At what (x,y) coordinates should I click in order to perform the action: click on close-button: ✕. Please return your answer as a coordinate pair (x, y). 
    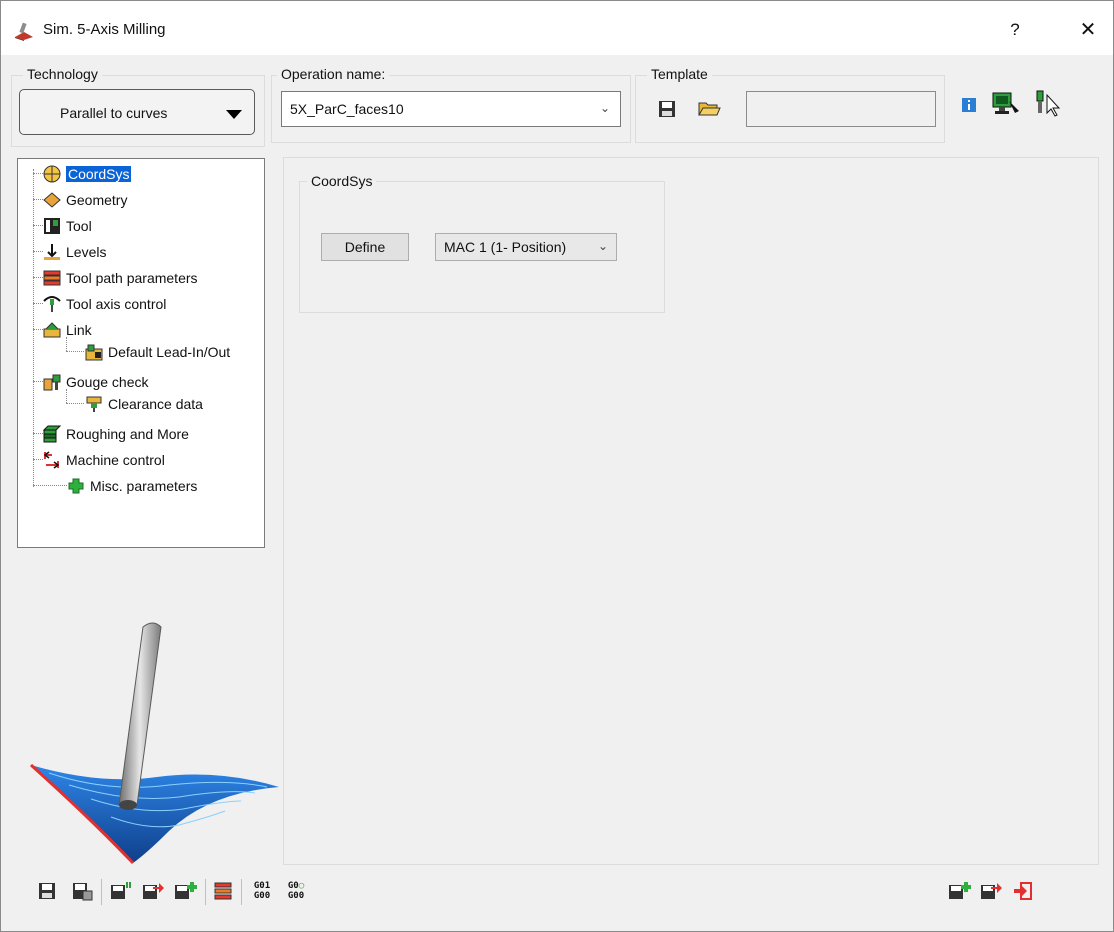
    Looking at the image, I should click on (1088, 30).